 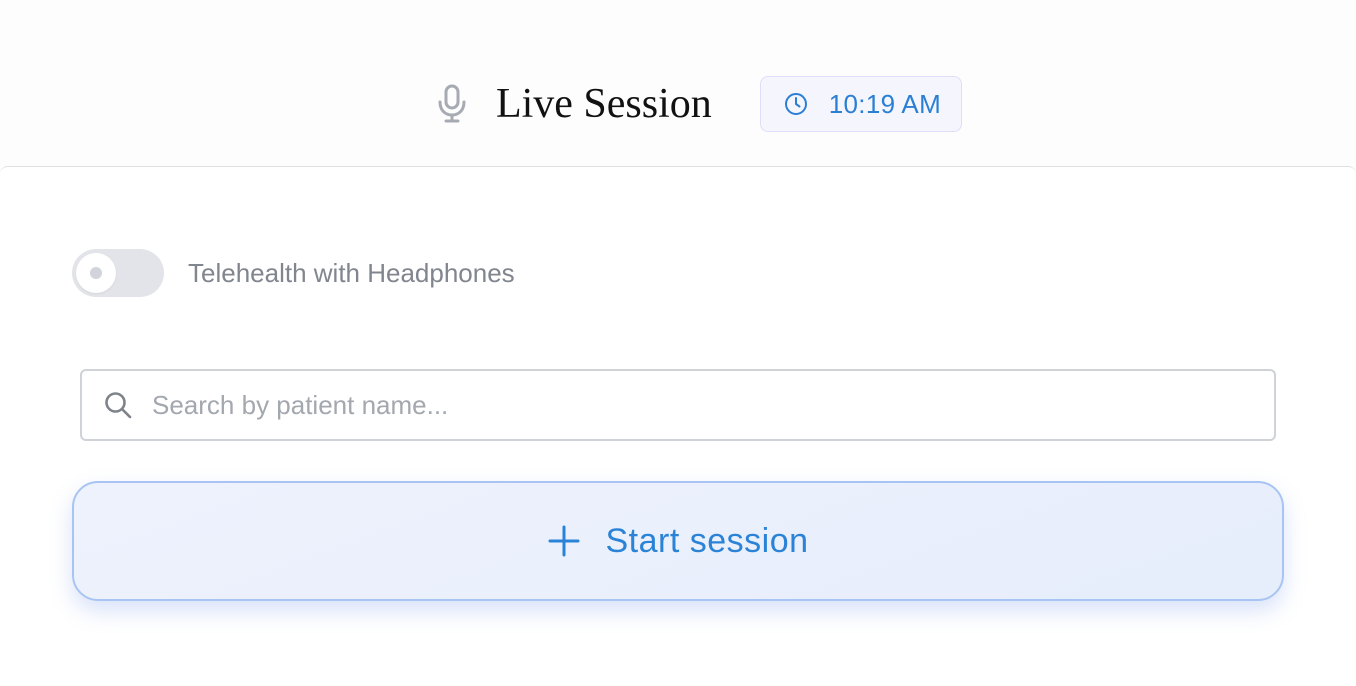 I want to click on patient-search-box, so click(x=678, y=405).